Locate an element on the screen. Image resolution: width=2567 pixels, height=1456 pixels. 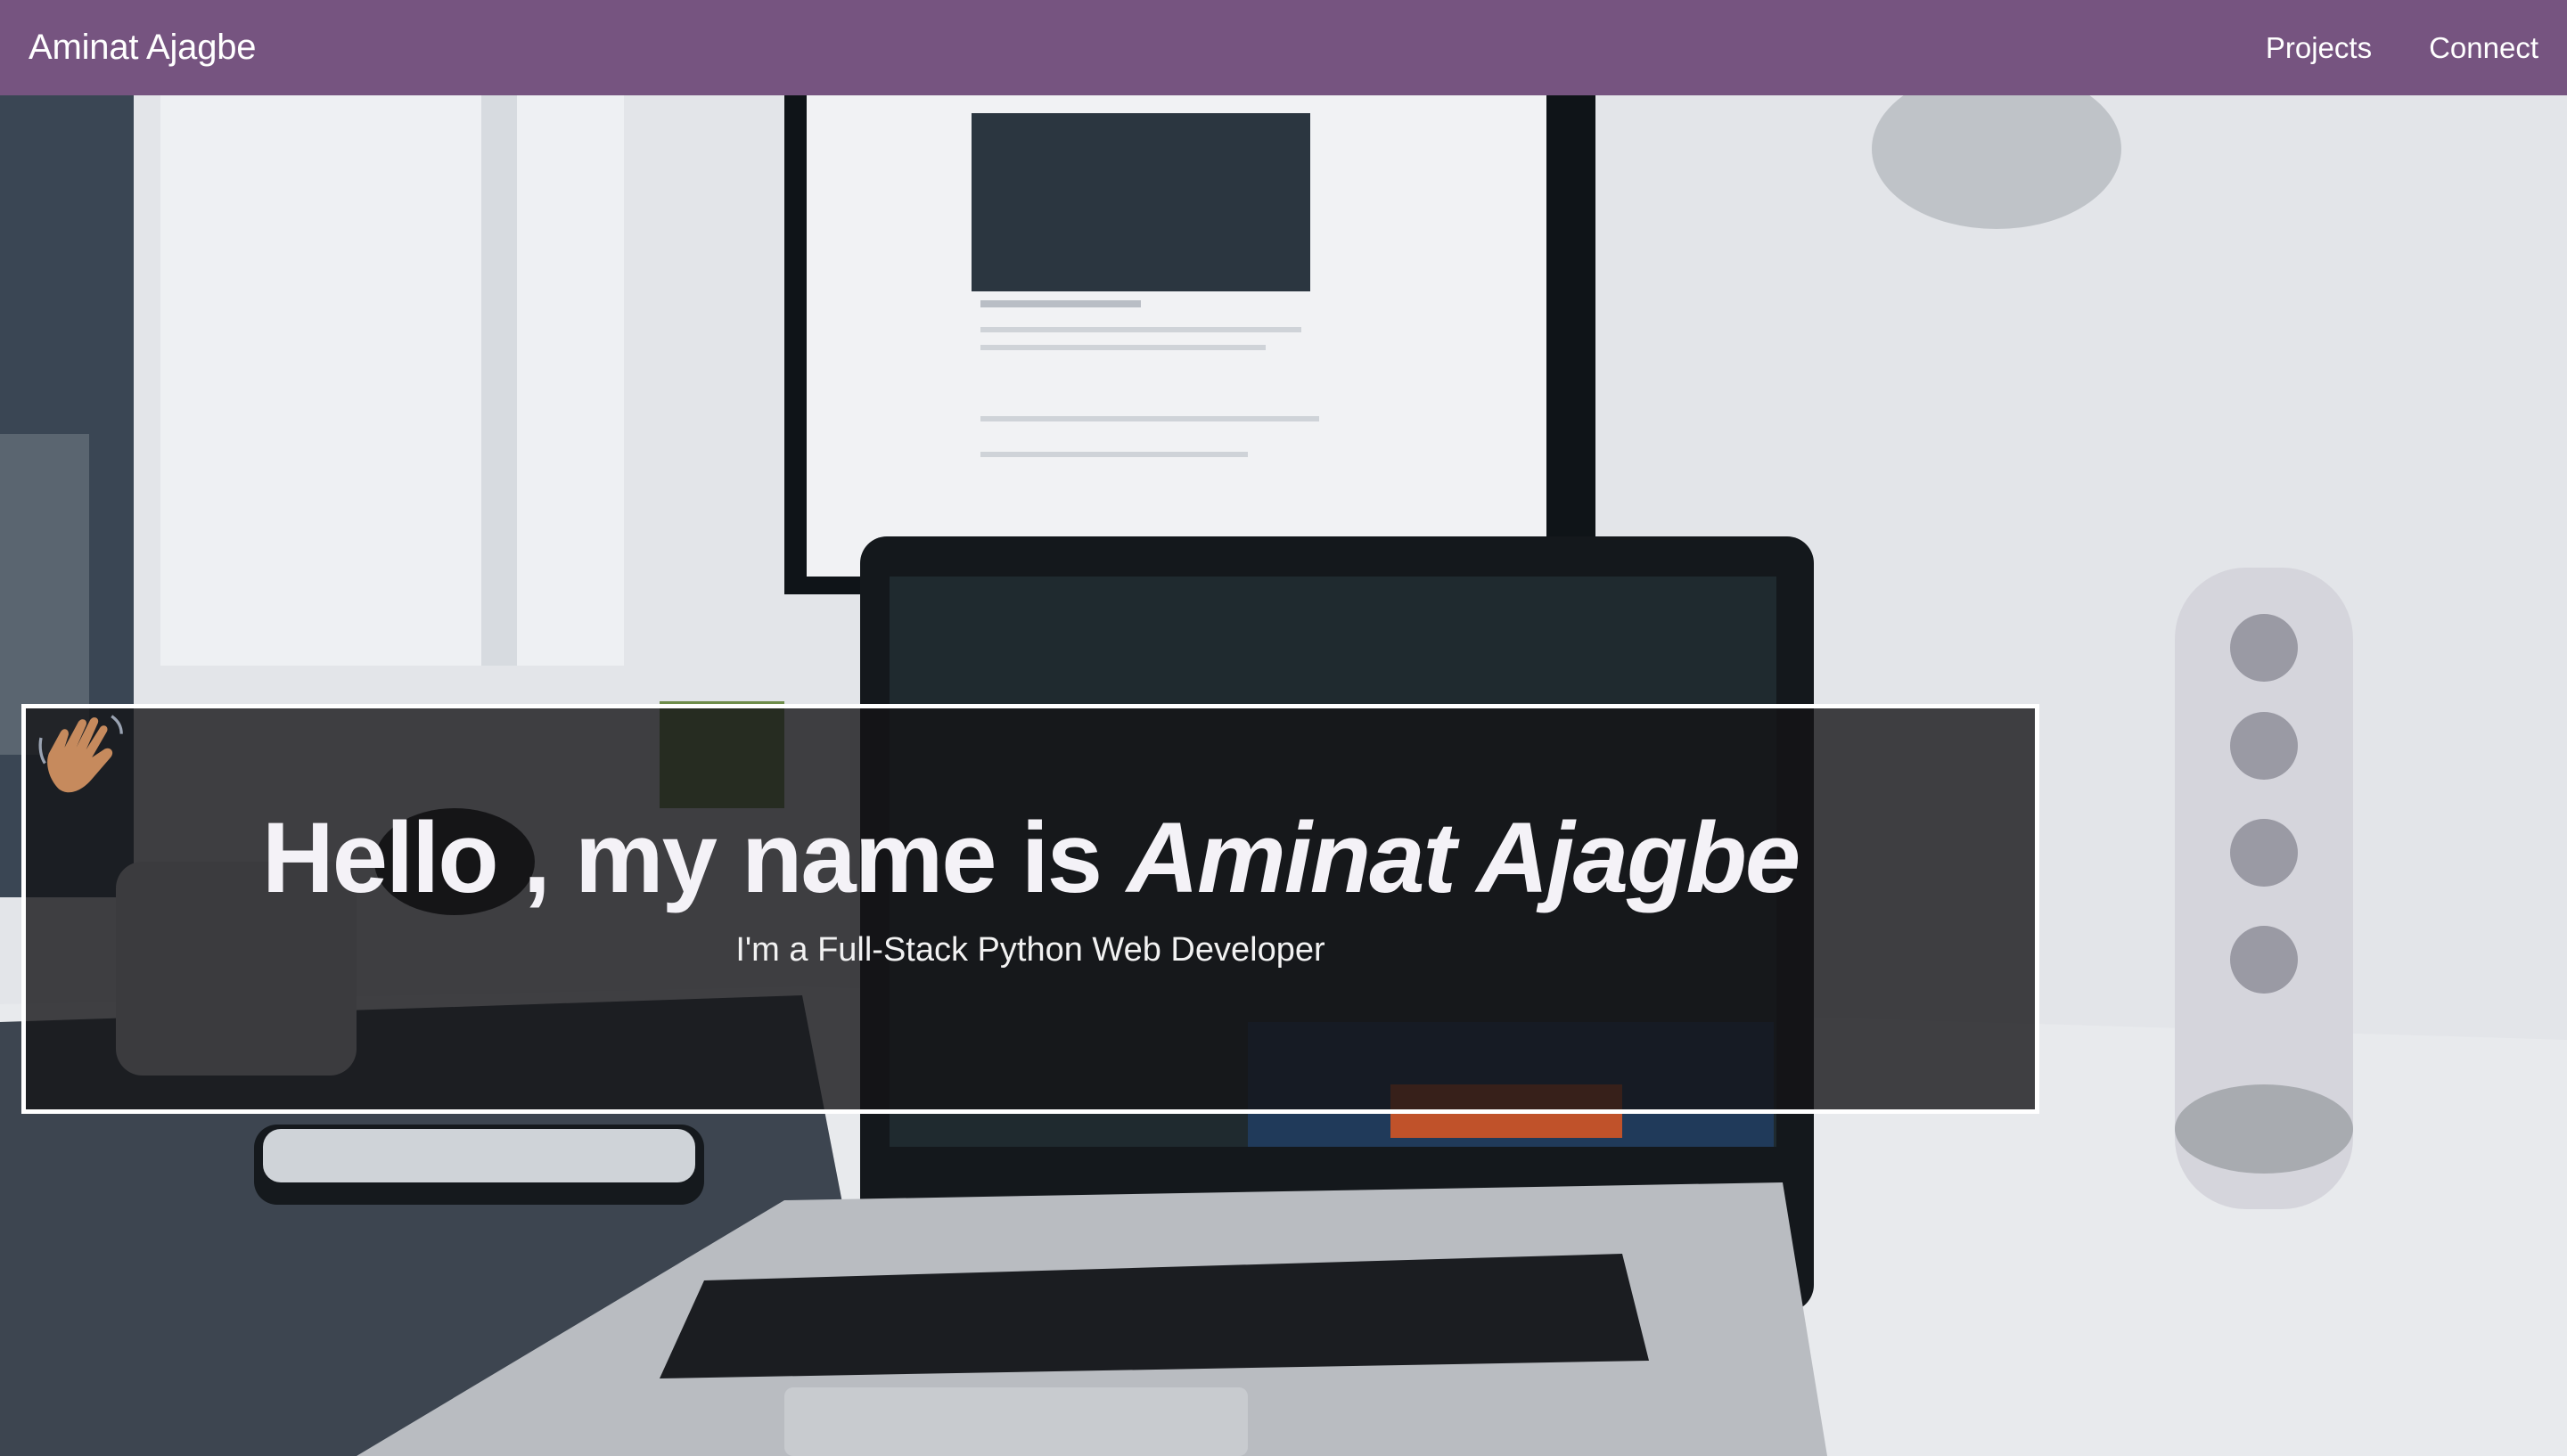
top-navbar: Aminat Ajagbe Projects Connect is located at coordinates (1283, 48).